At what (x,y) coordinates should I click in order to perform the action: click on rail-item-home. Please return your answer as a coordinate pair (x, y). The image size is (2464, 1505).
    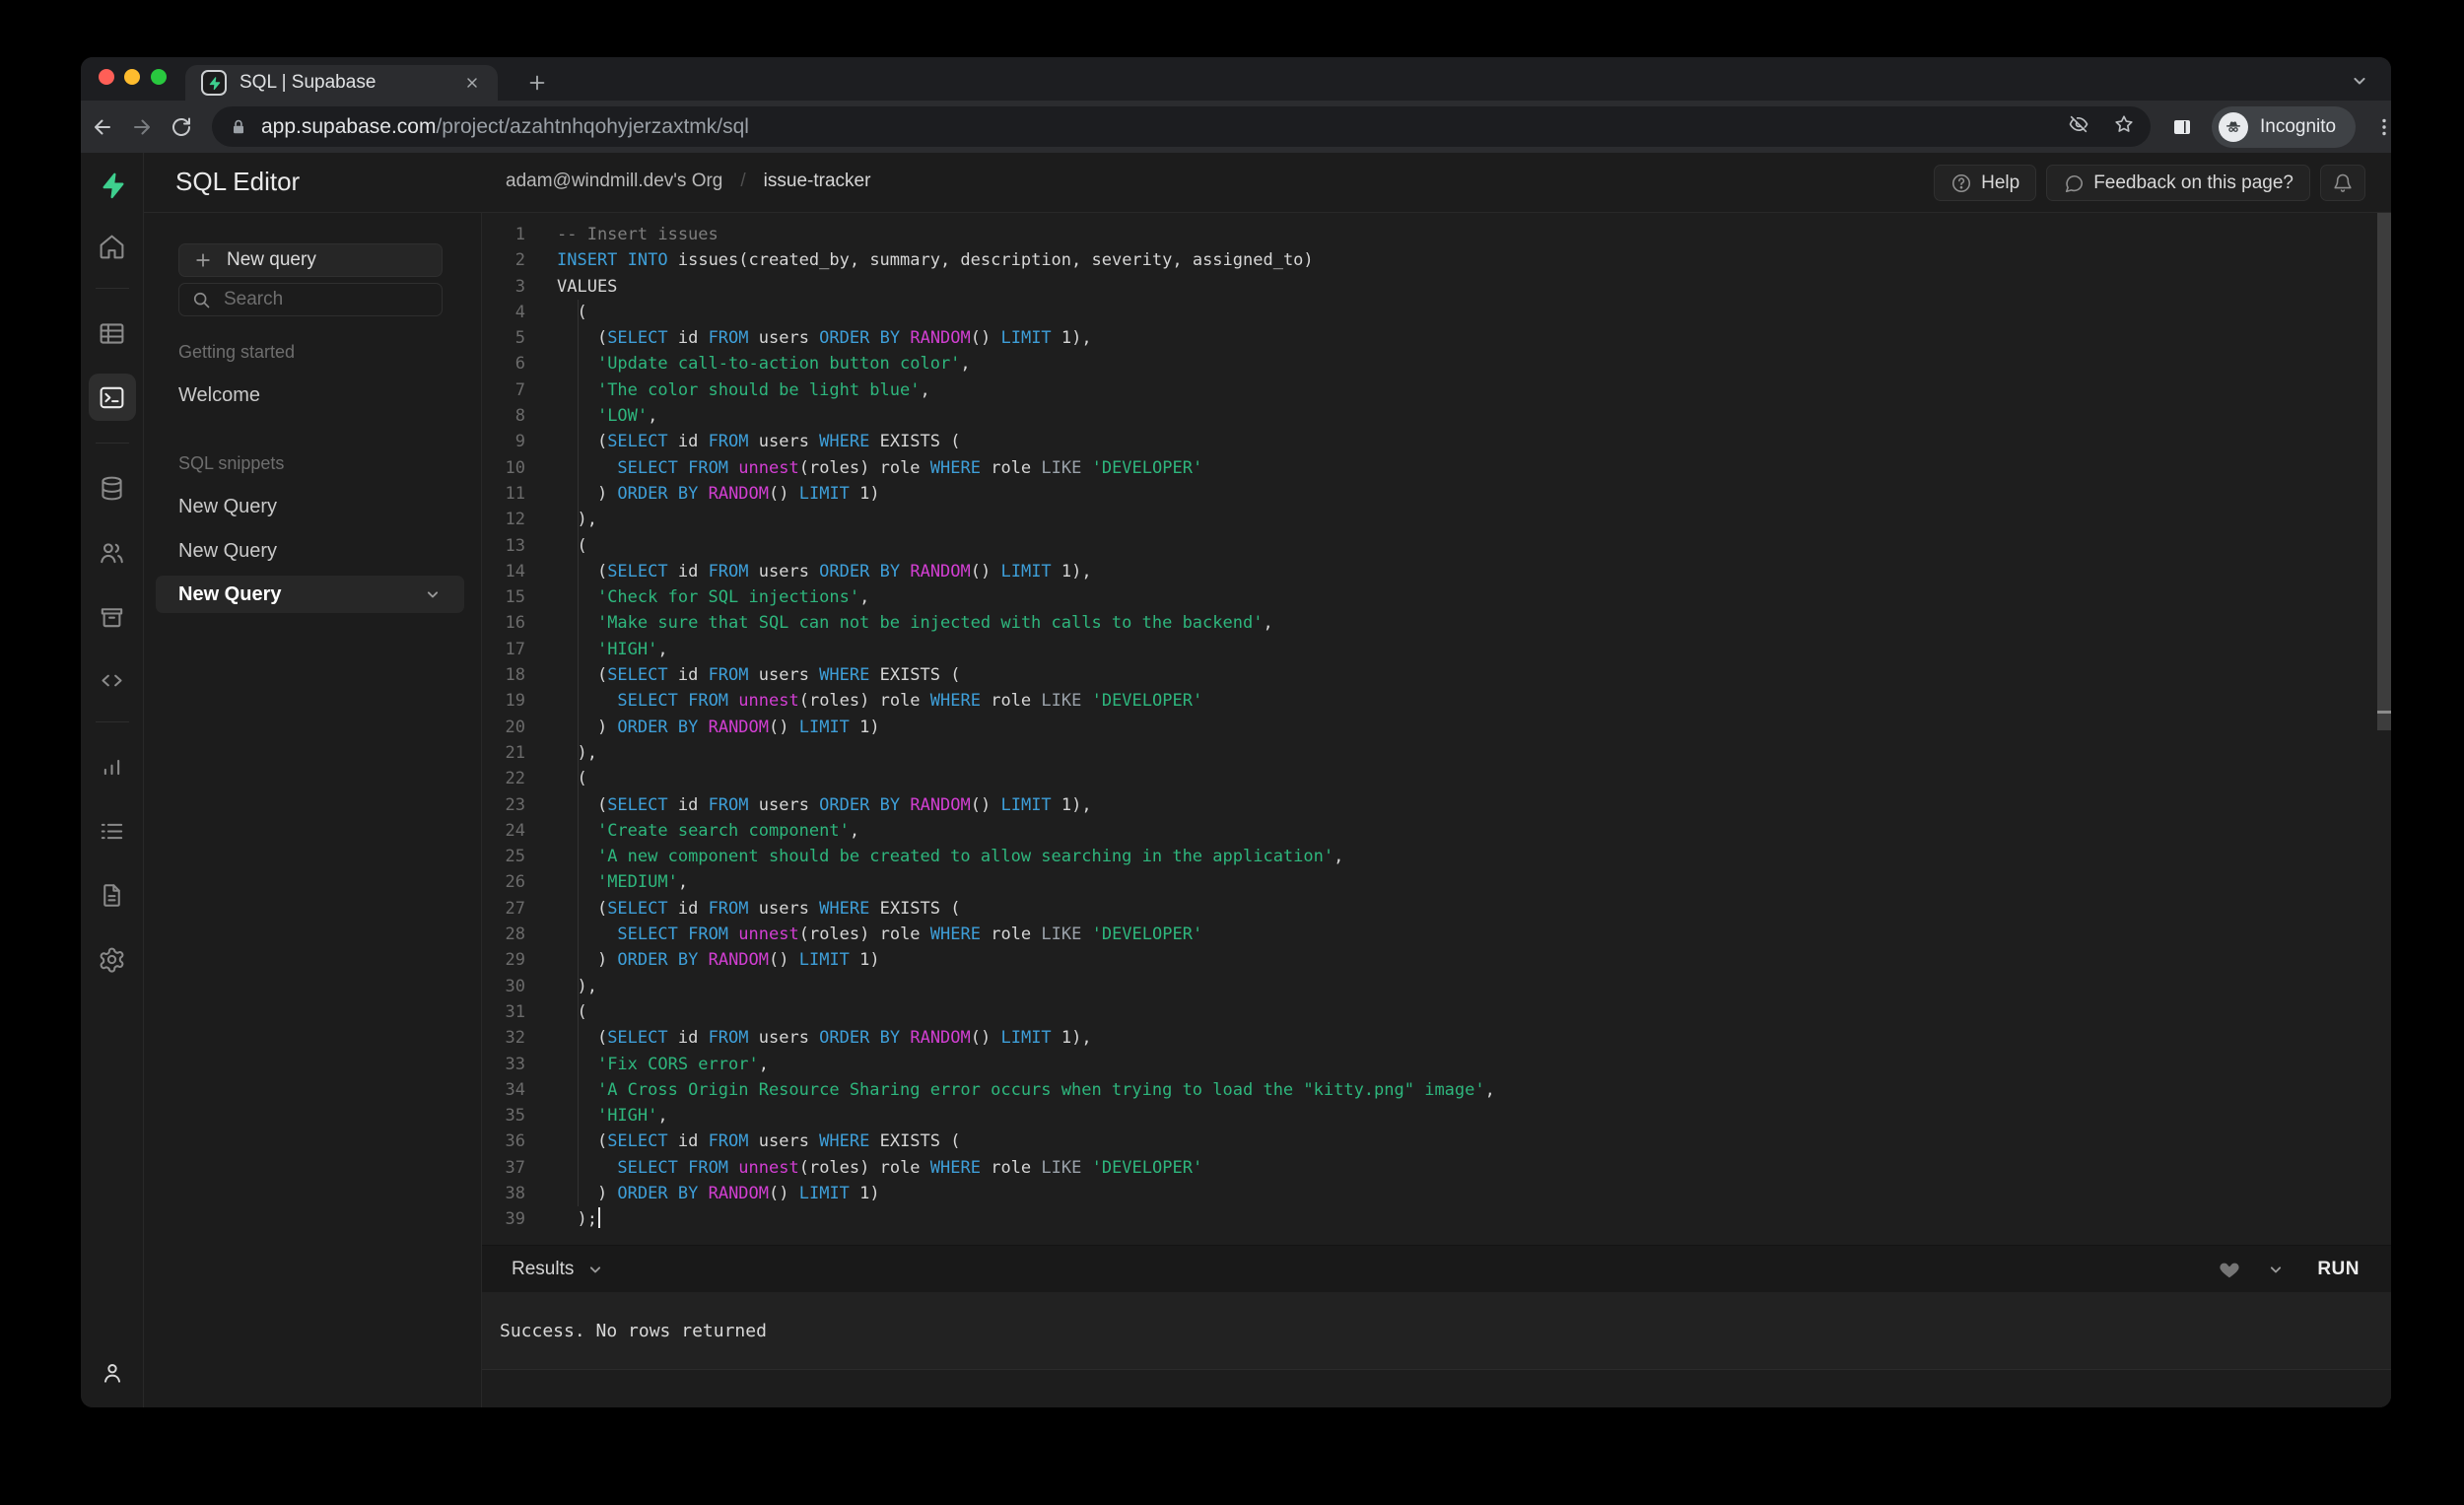
    Looking at the image, I should click on (112, 246).